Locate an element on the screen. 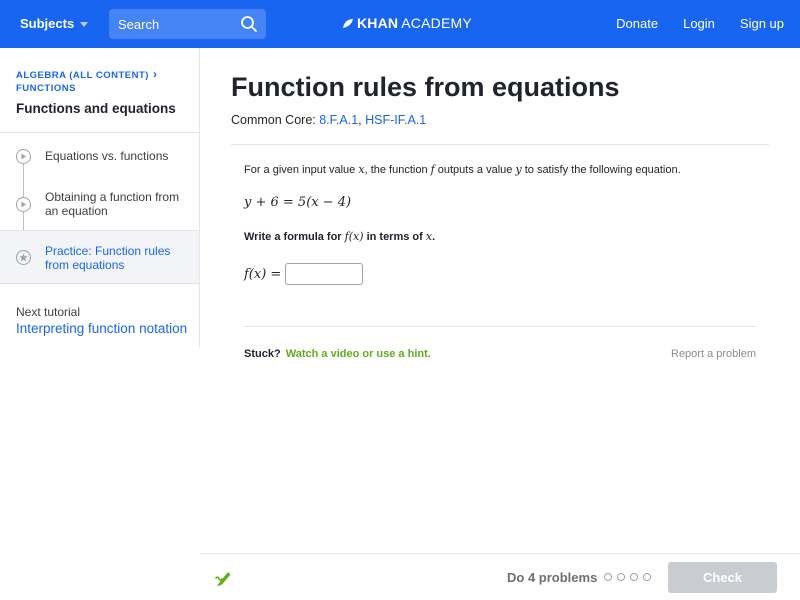 The image size is (800, 600). sidebar-item-label: Obtaining a function from an equation is located at coordinates (112, 204).